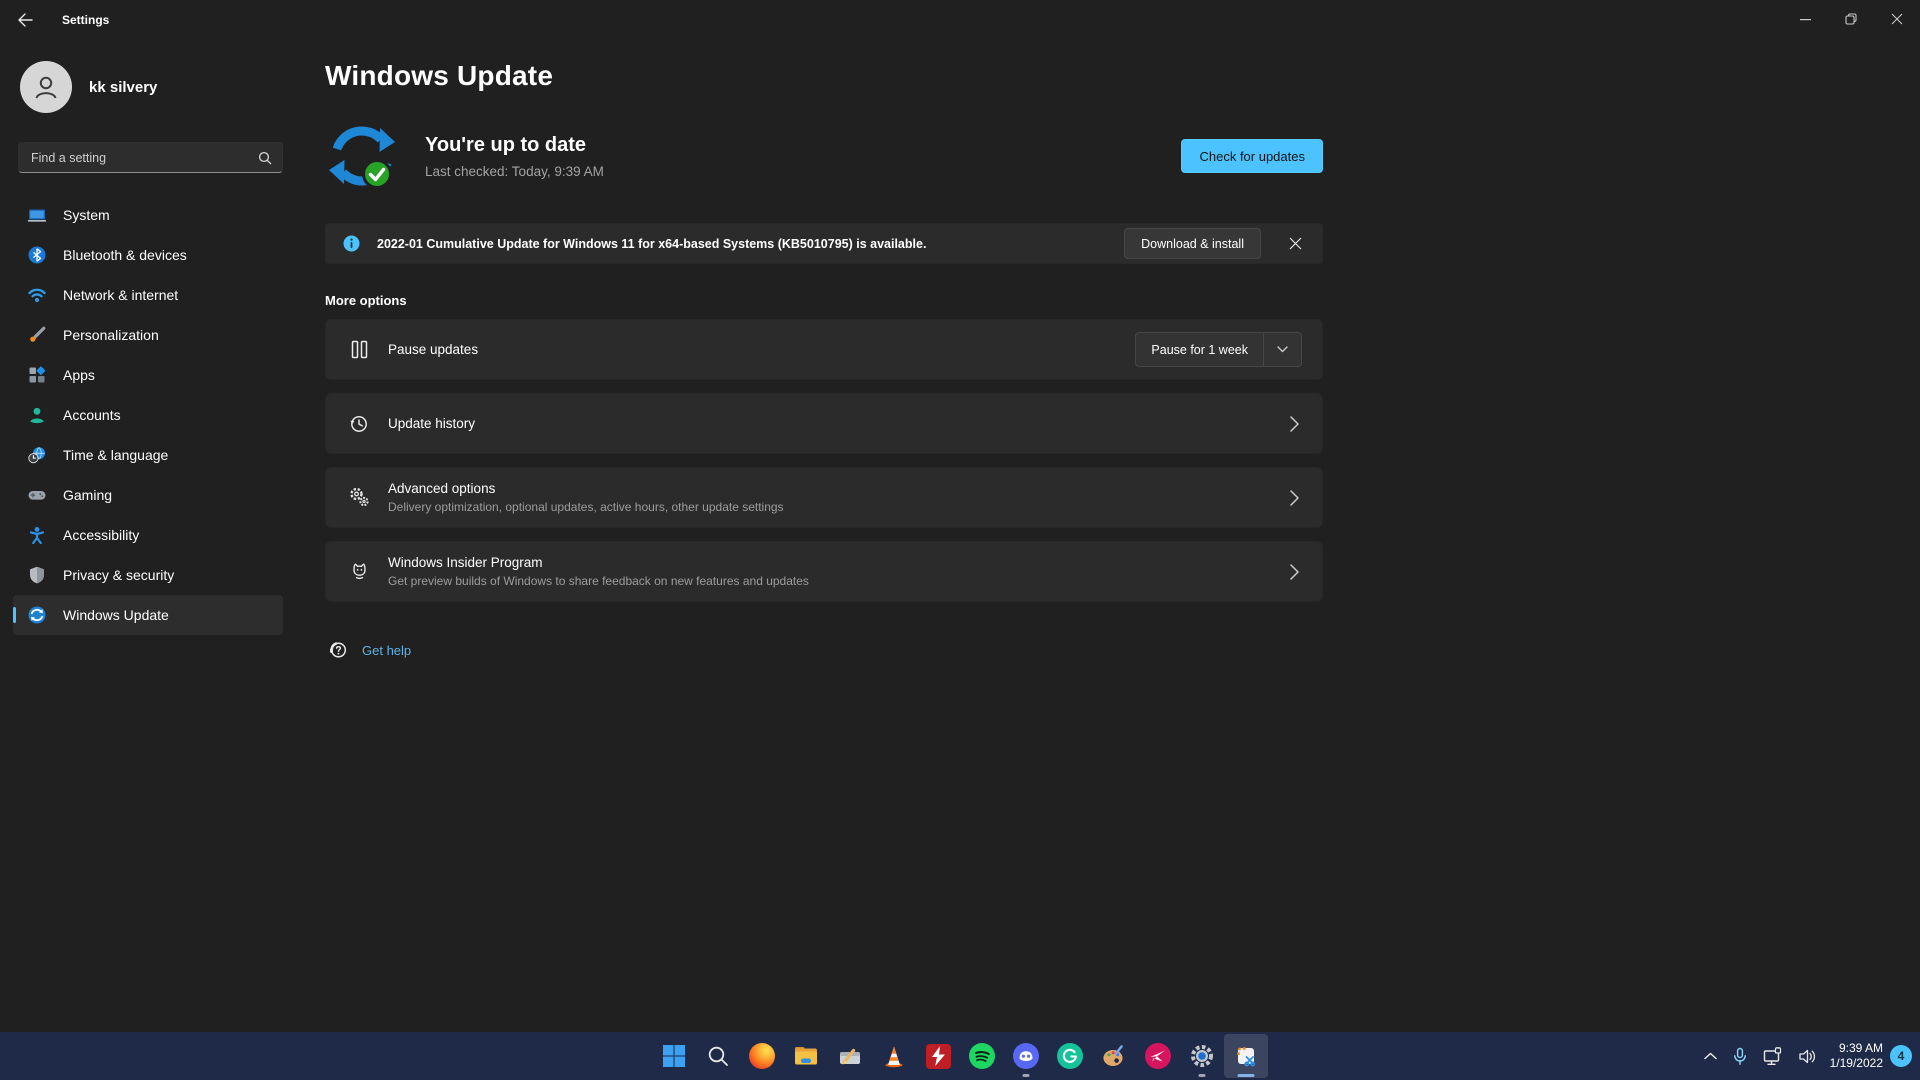 The image size is (1920, 1080). What do you see at coordinates (37, 535) in the screenshot?
I see `accessibility-icon` at bounding box center [37, 535].